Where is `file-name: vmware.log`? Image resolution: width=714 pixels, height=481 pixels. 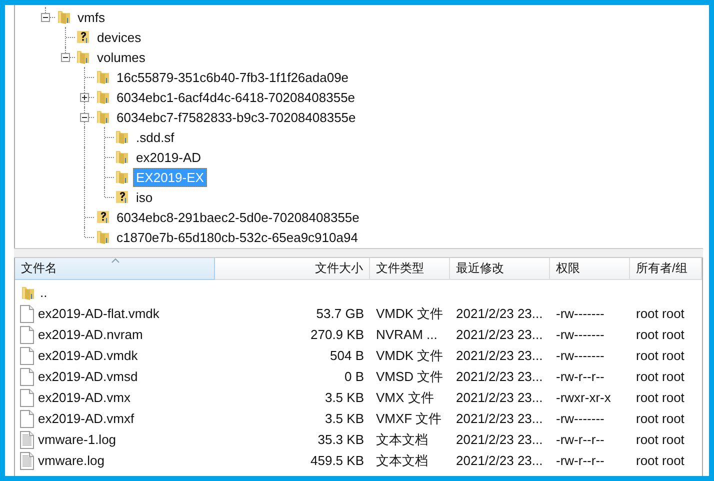 file-name: vmware.log is located at coordinates (71, 460).